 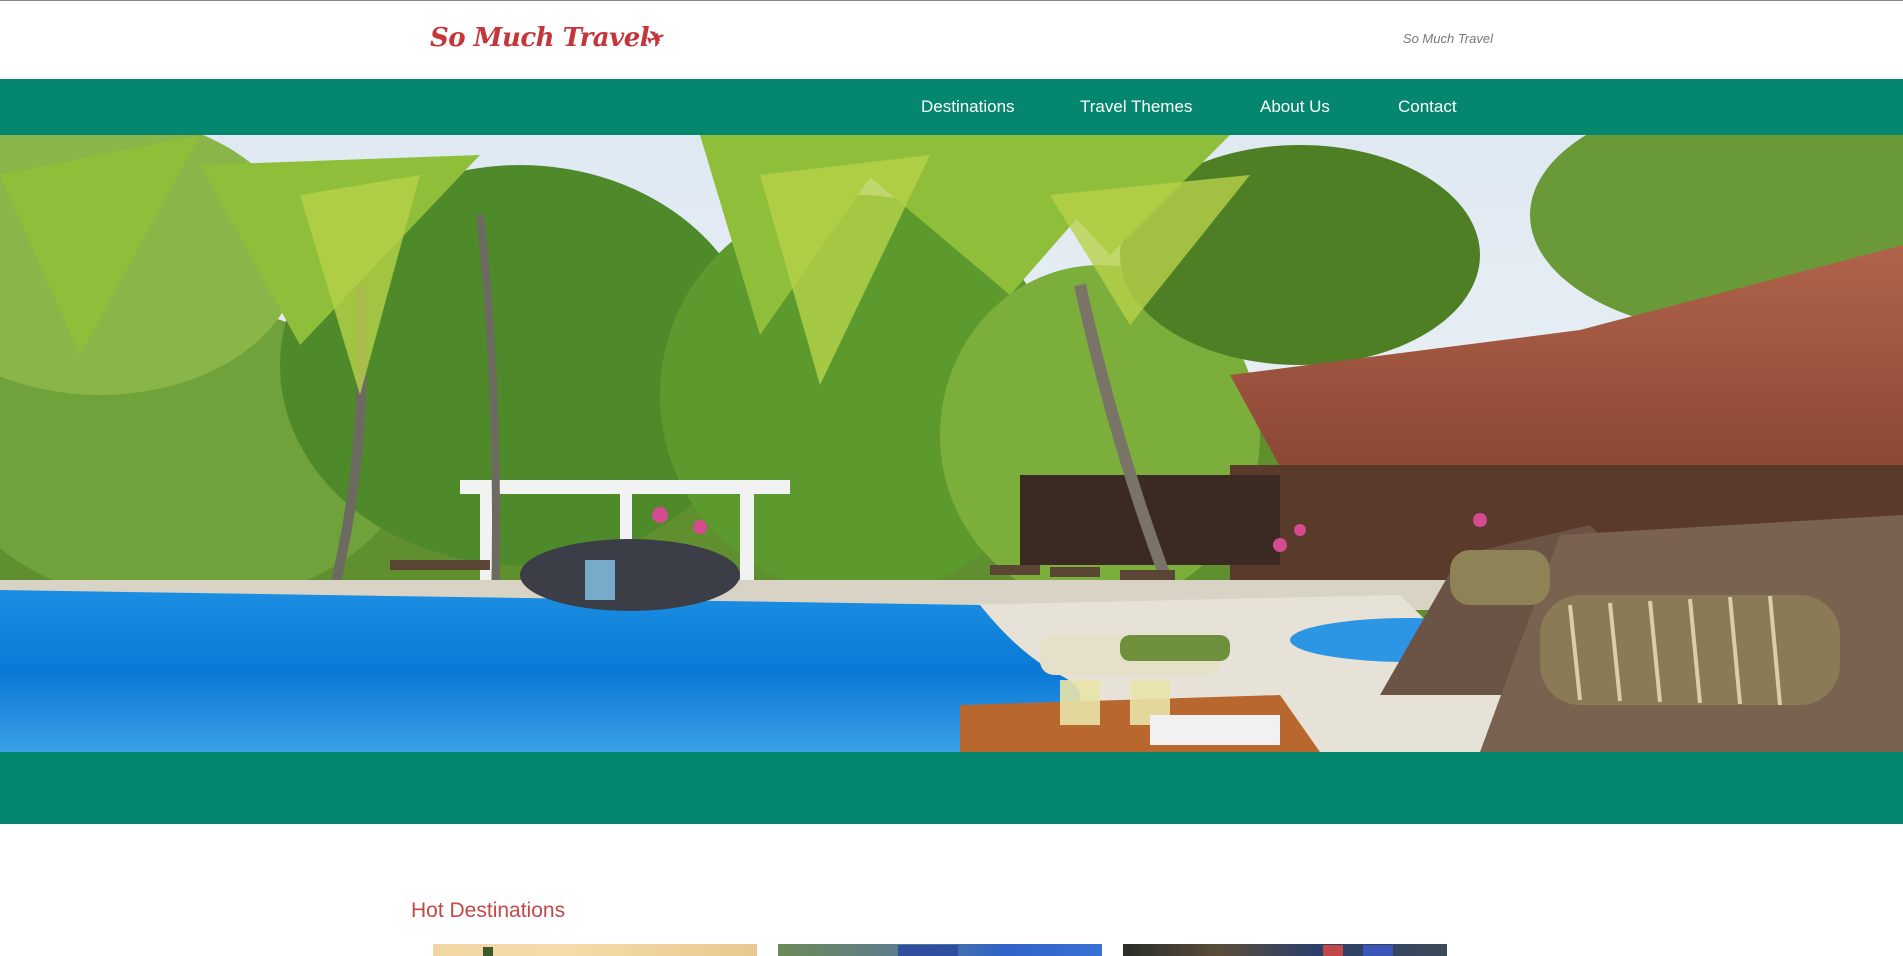 I want to click on section-title-hot-destinations: Hot Destinations, so click(x=488, y=910).